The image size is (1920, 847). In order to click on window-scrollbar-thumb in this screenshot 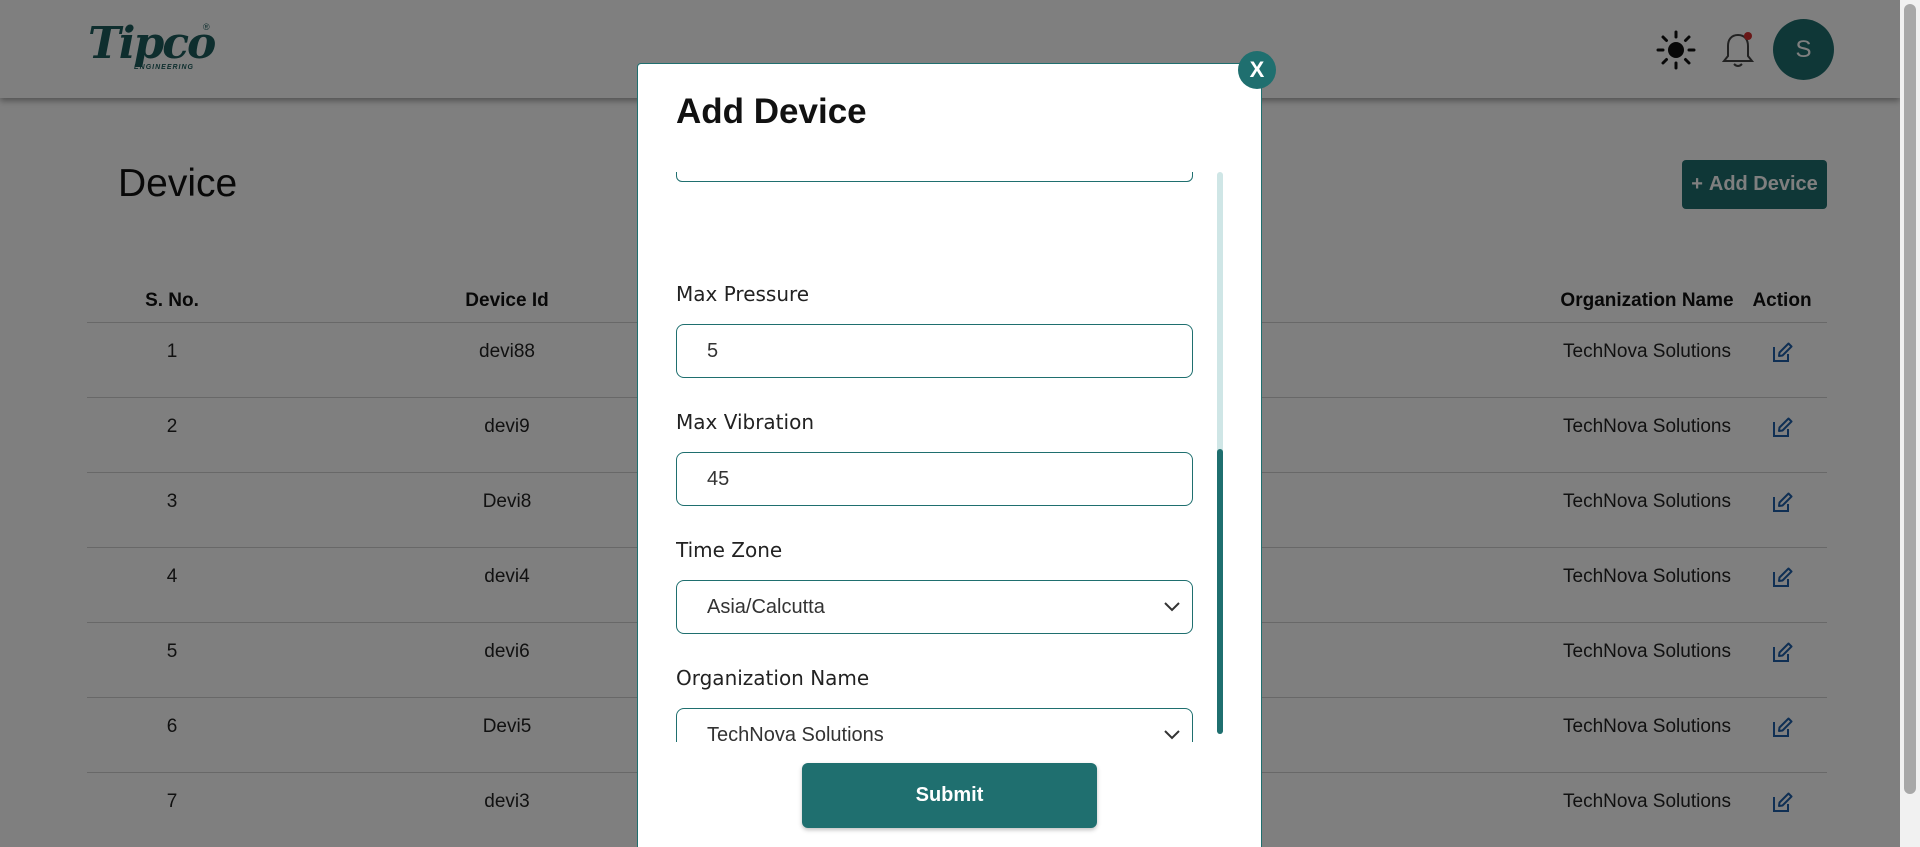, I will do `click(1910, 399)`.